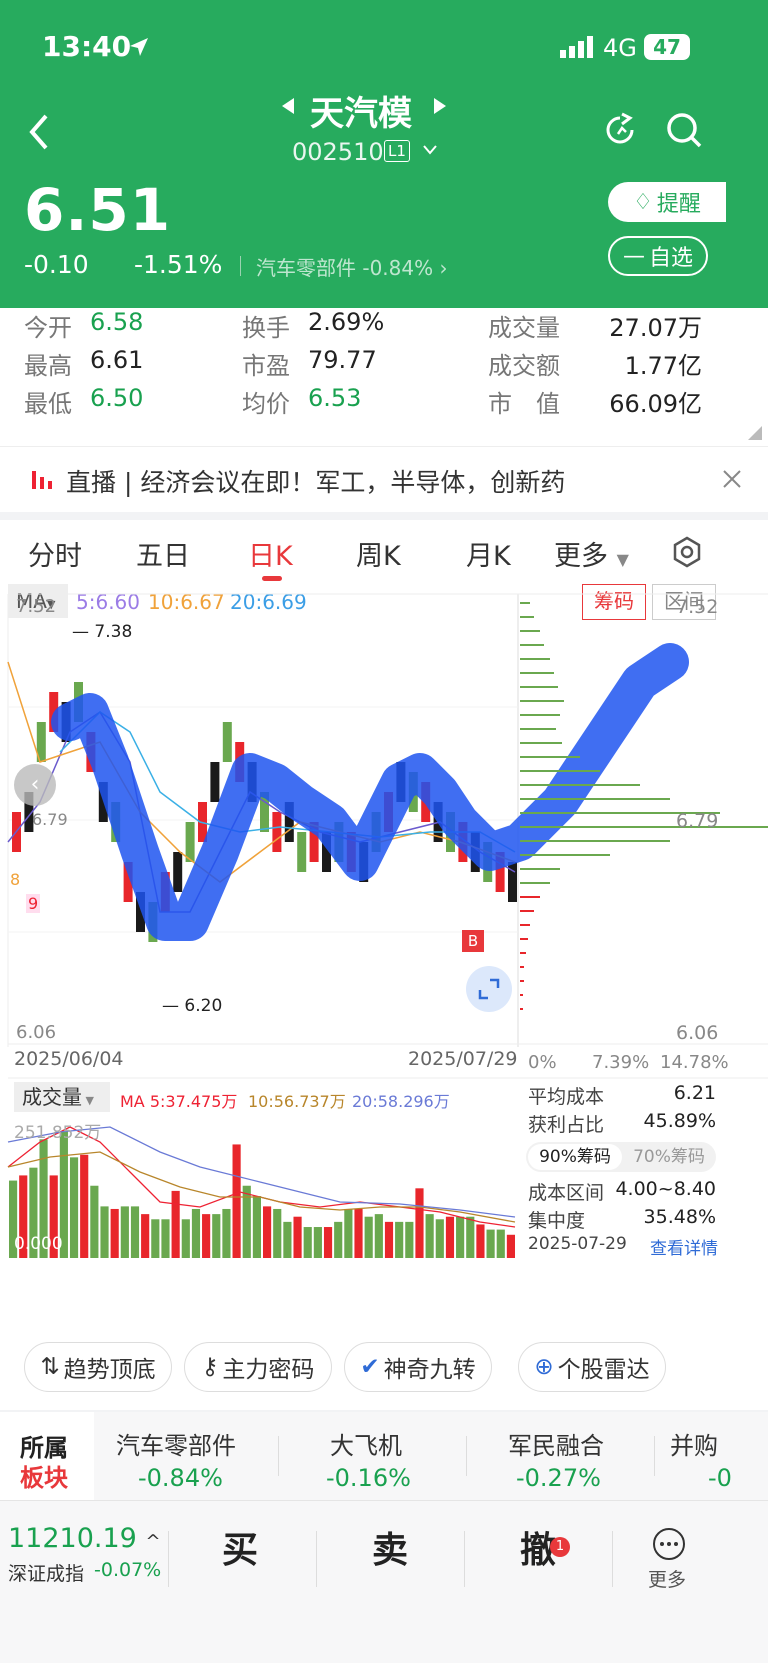 The height and width of the screenshot is (1663, 768). Describe the element at coordinates (575, 1157) in the screenshot. I see `chips-90-tab: 90%筹码` at that location.